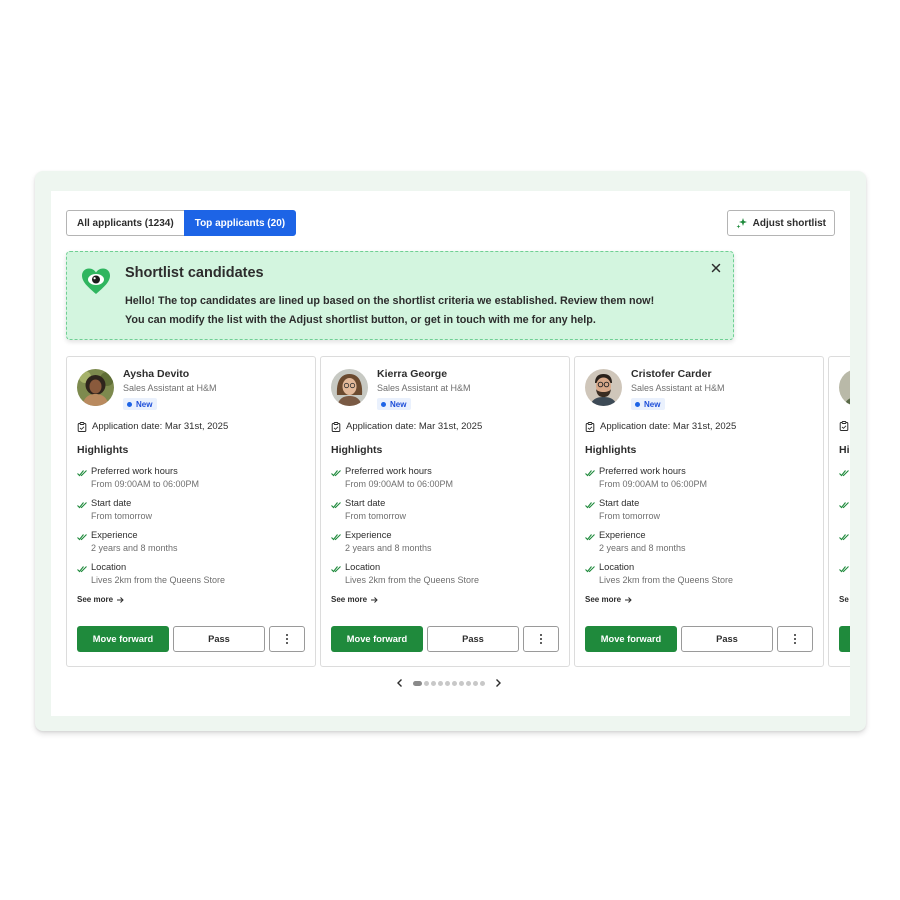 This screenshot has height=900, width=900. What do you see at coordinates (789, 223) in the screenshot?
I see `adjust-shortlist-label: Adjust shortlist` at bounding box center [789, 223].